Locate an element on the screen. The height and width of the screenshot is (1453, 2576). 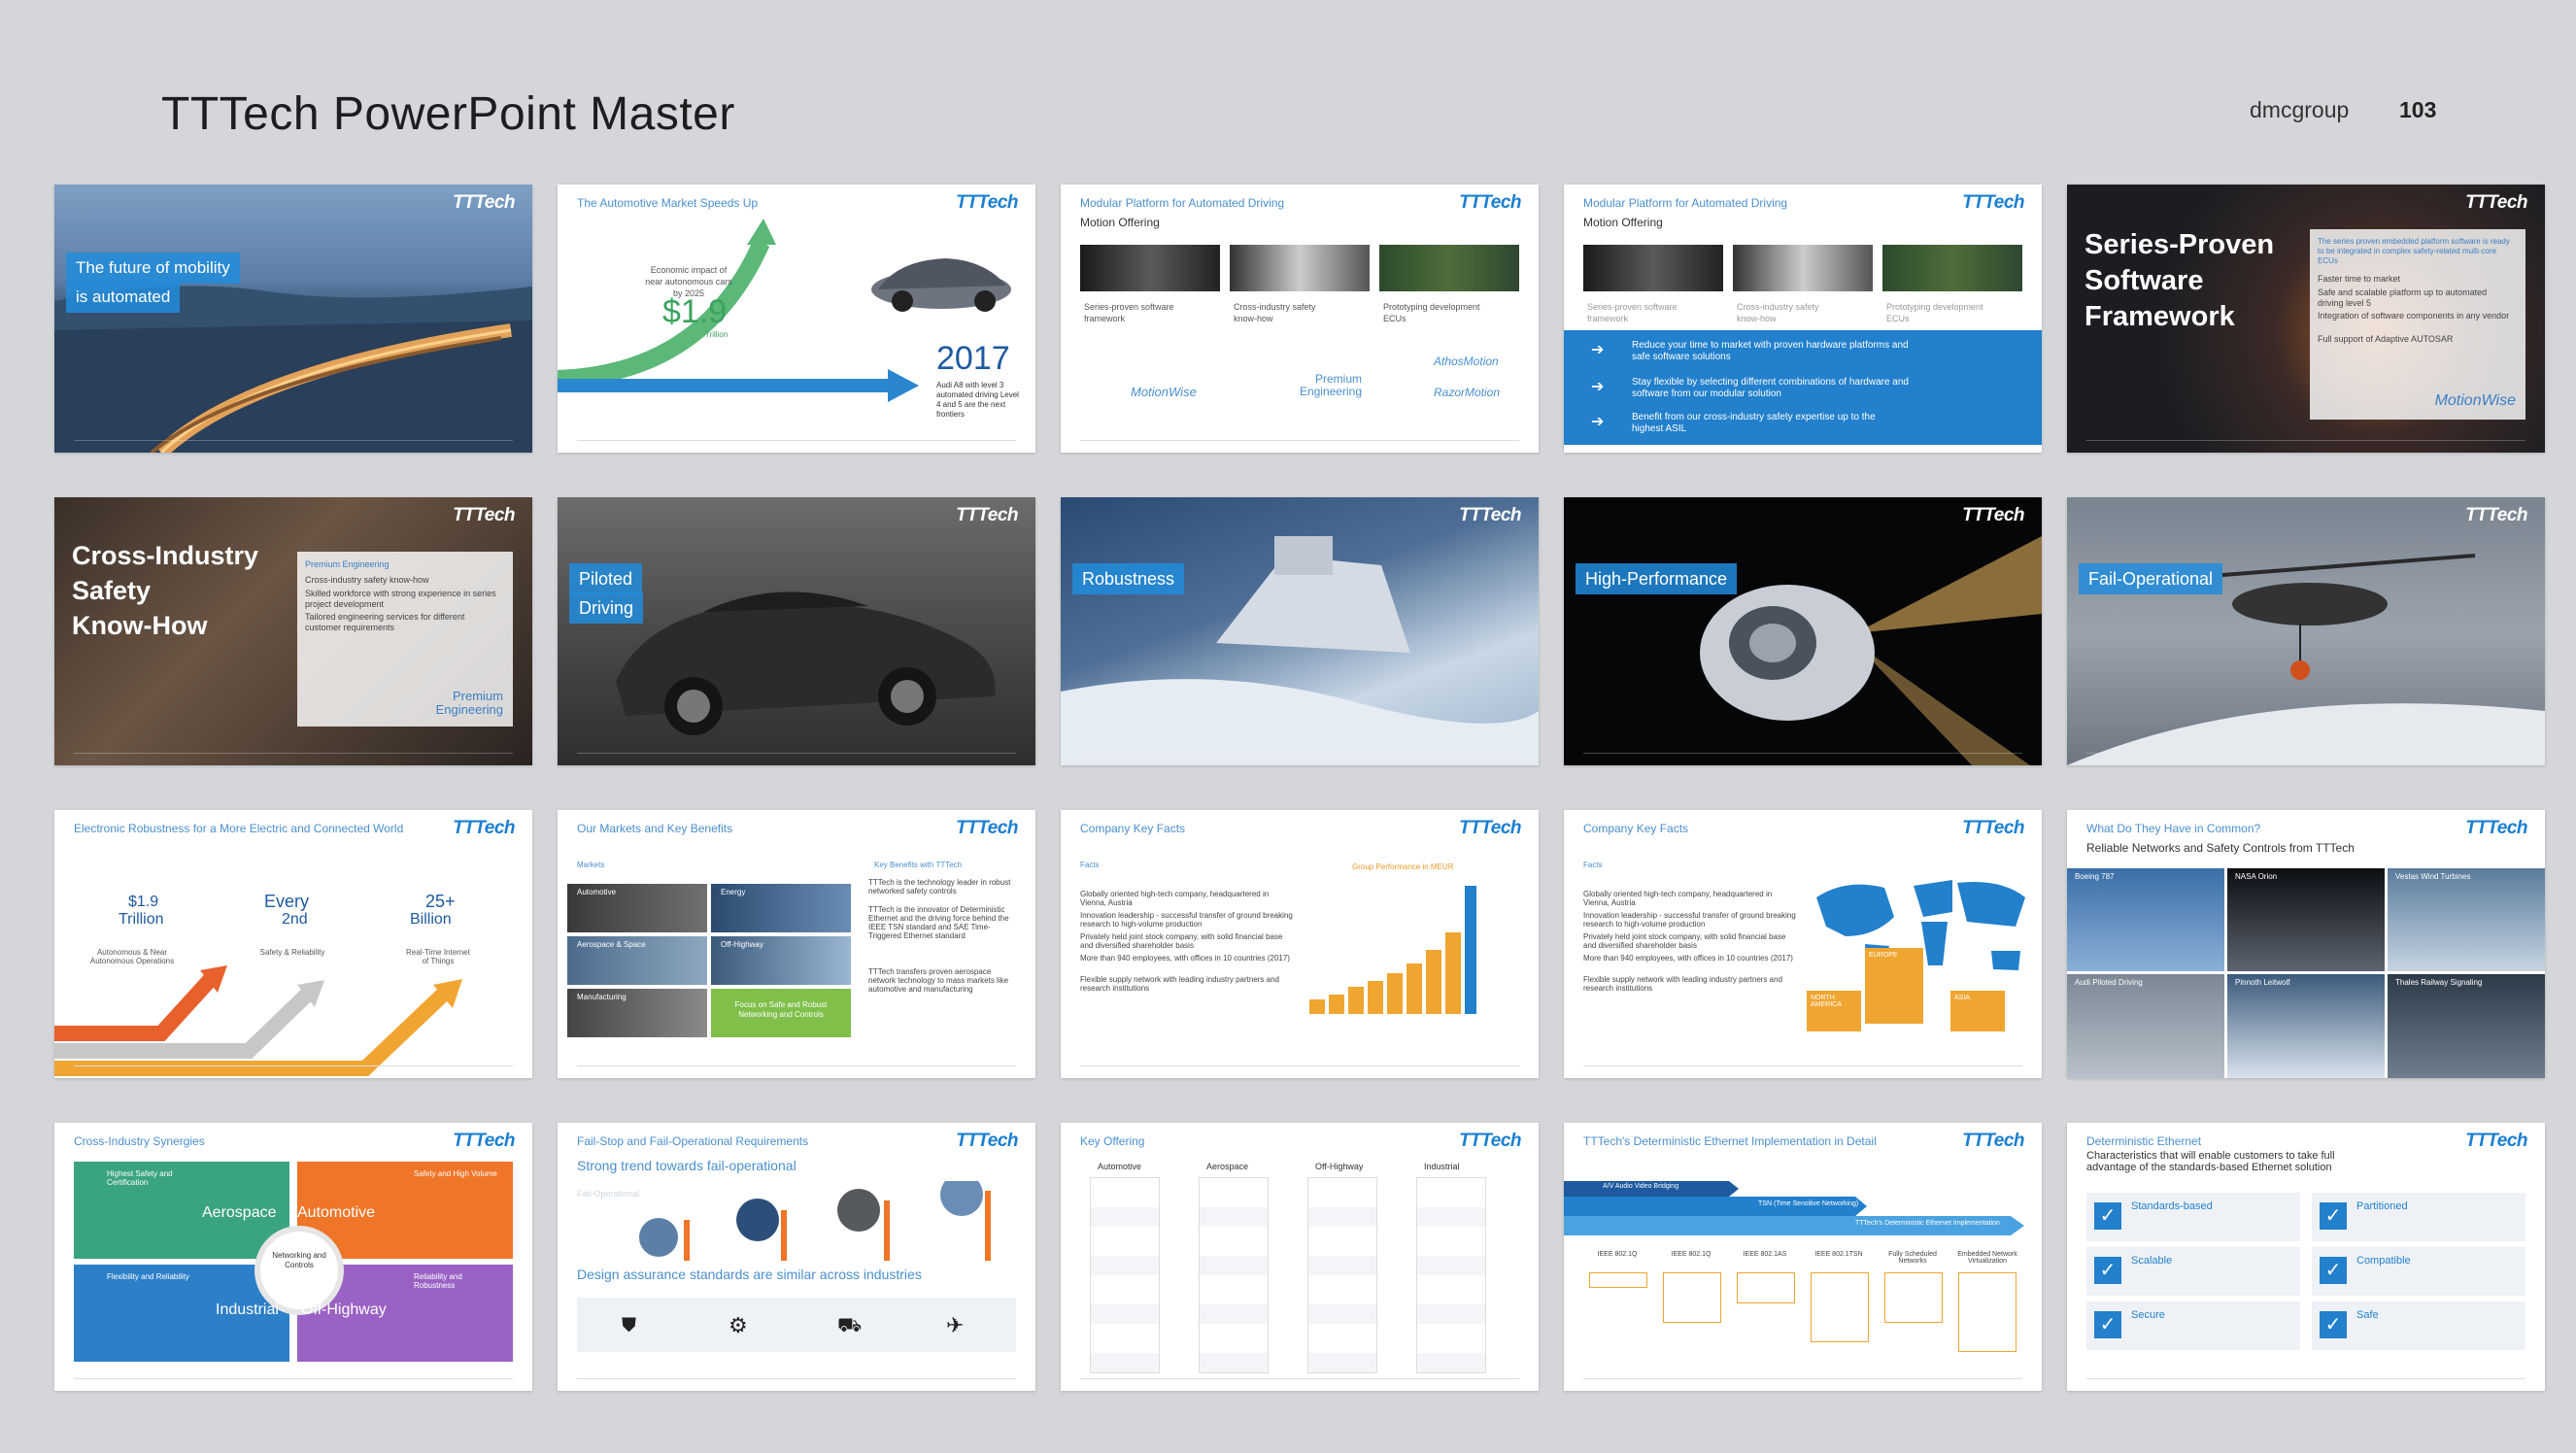
slide-piloted-driving: TTTech Piloted Driving is located at coordinates (796, 631).